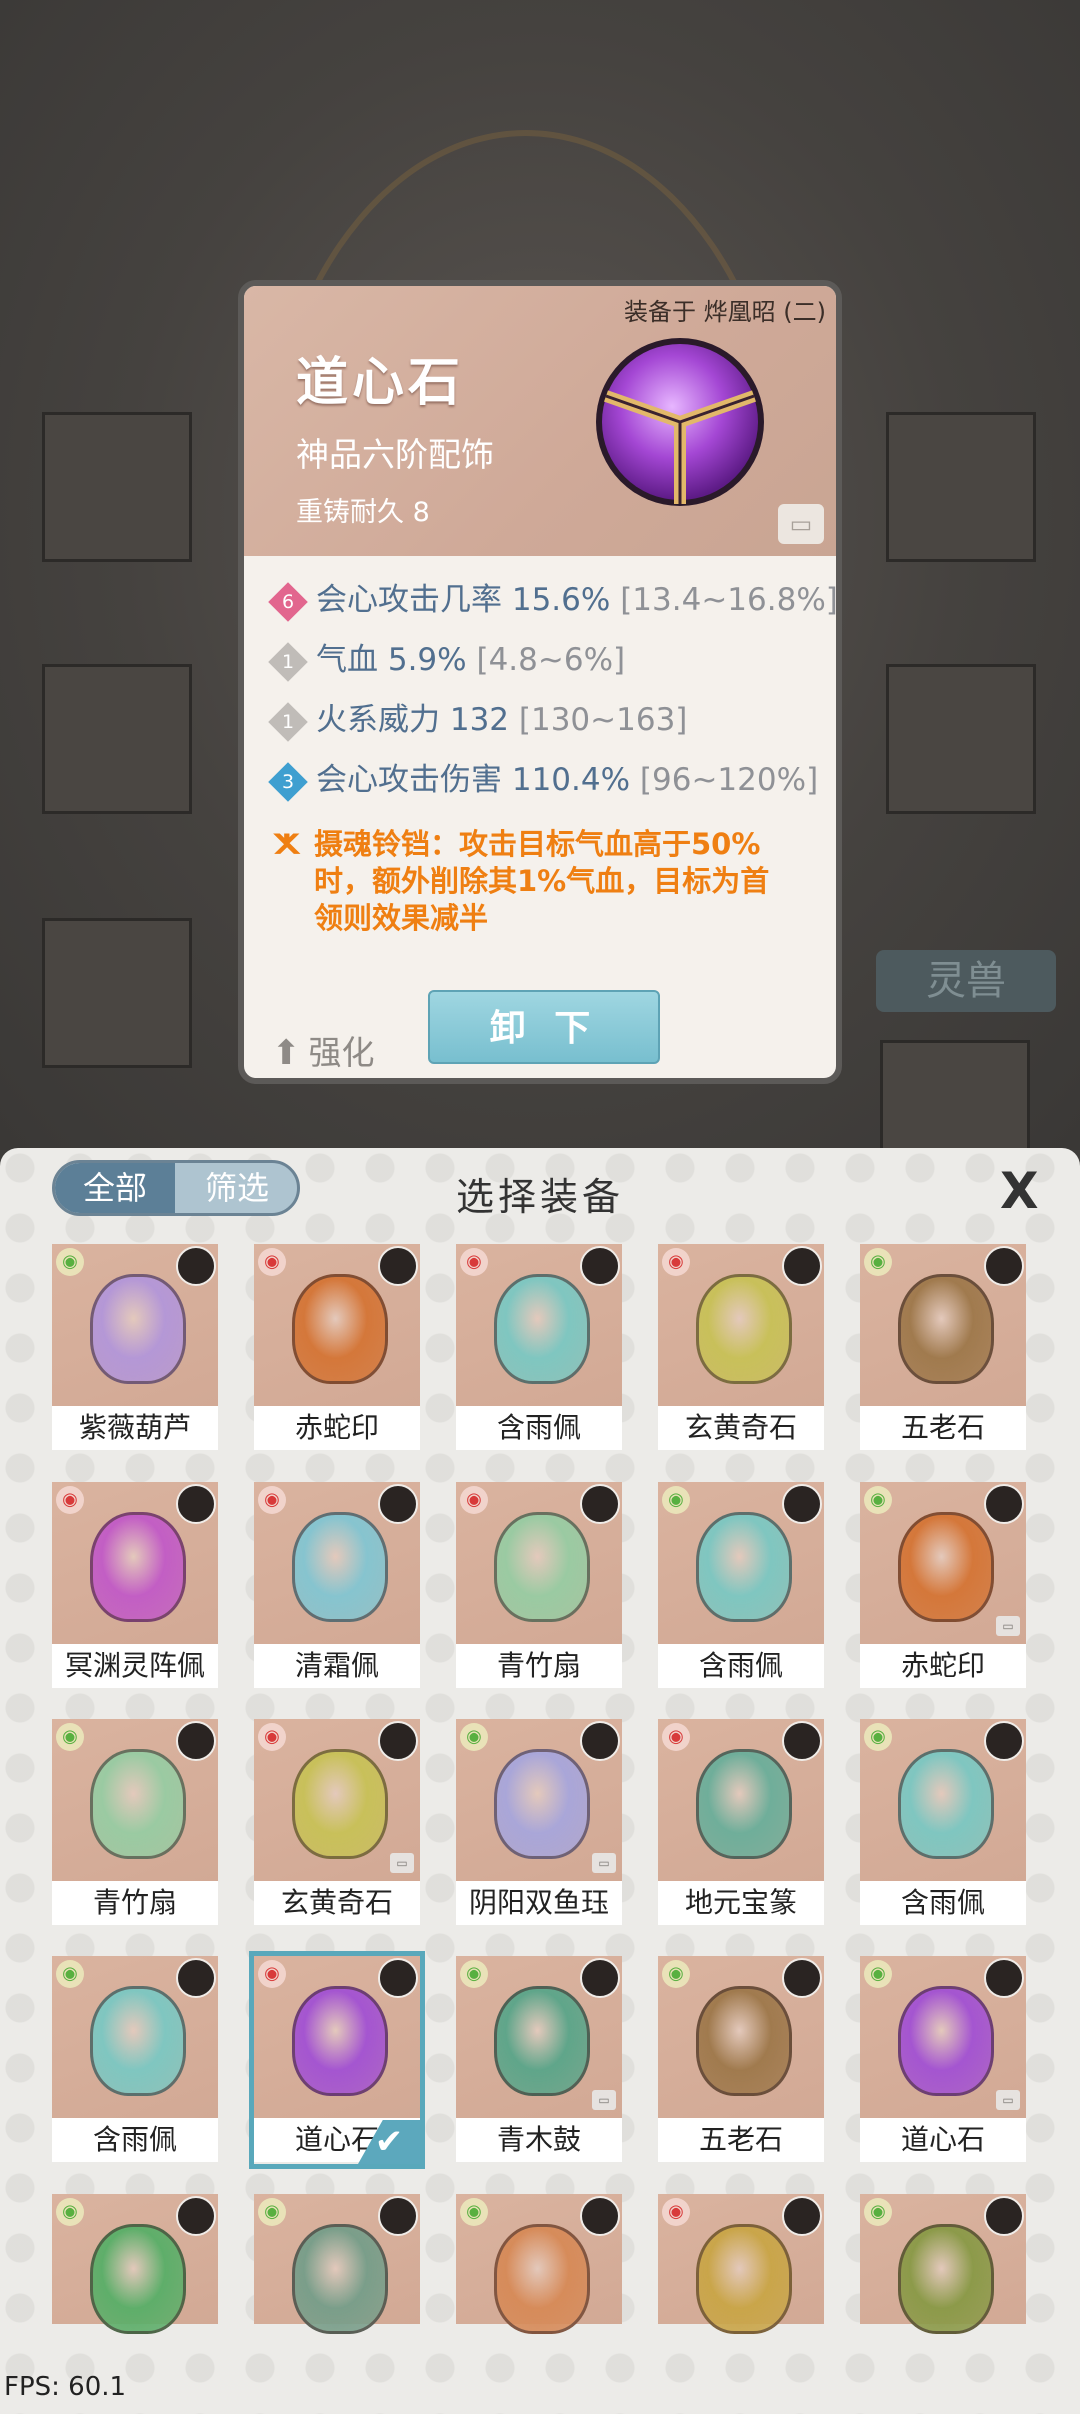 The image size is (1080, 2414). I want to click on equipment-tile: ◉ ▭ 阴阳双鱼珏, so click(539, 1823).